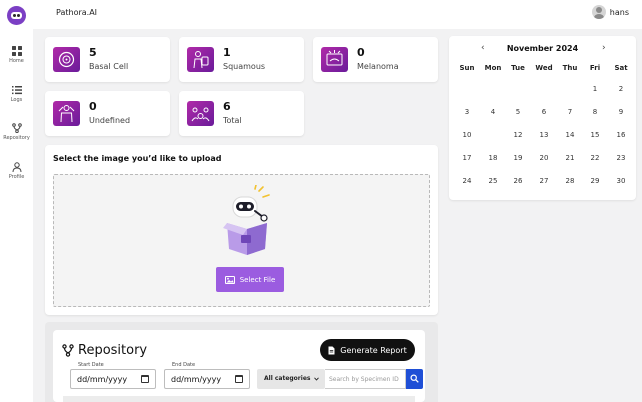 Image resolution: width=642 pixels, height=402 pixels. I want to click on stat-card-squamous: 1 Squamous, so click(241, 59).